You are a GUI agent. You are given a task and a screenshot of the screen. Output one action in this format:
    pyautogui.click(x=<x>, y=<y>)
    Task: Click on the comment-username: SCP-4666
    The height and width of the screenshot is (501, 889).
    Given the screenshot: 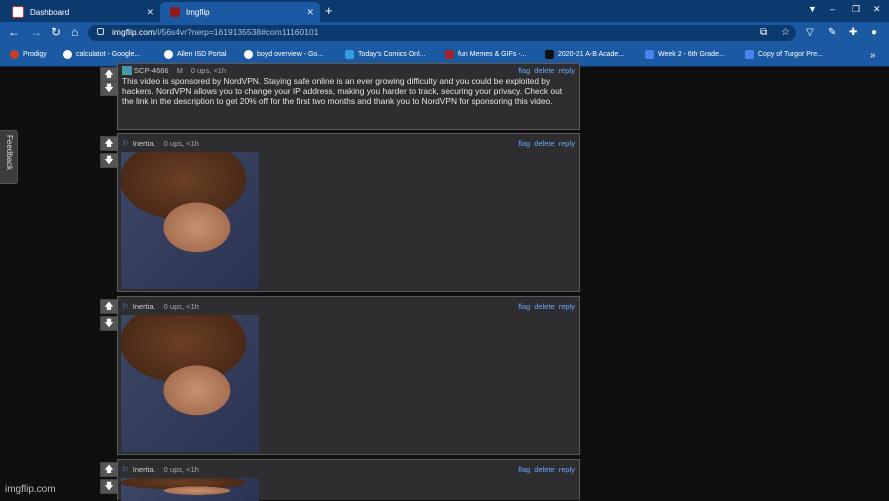 What is the action you would take?
    pyautogui.click(x=151, y=70)
    